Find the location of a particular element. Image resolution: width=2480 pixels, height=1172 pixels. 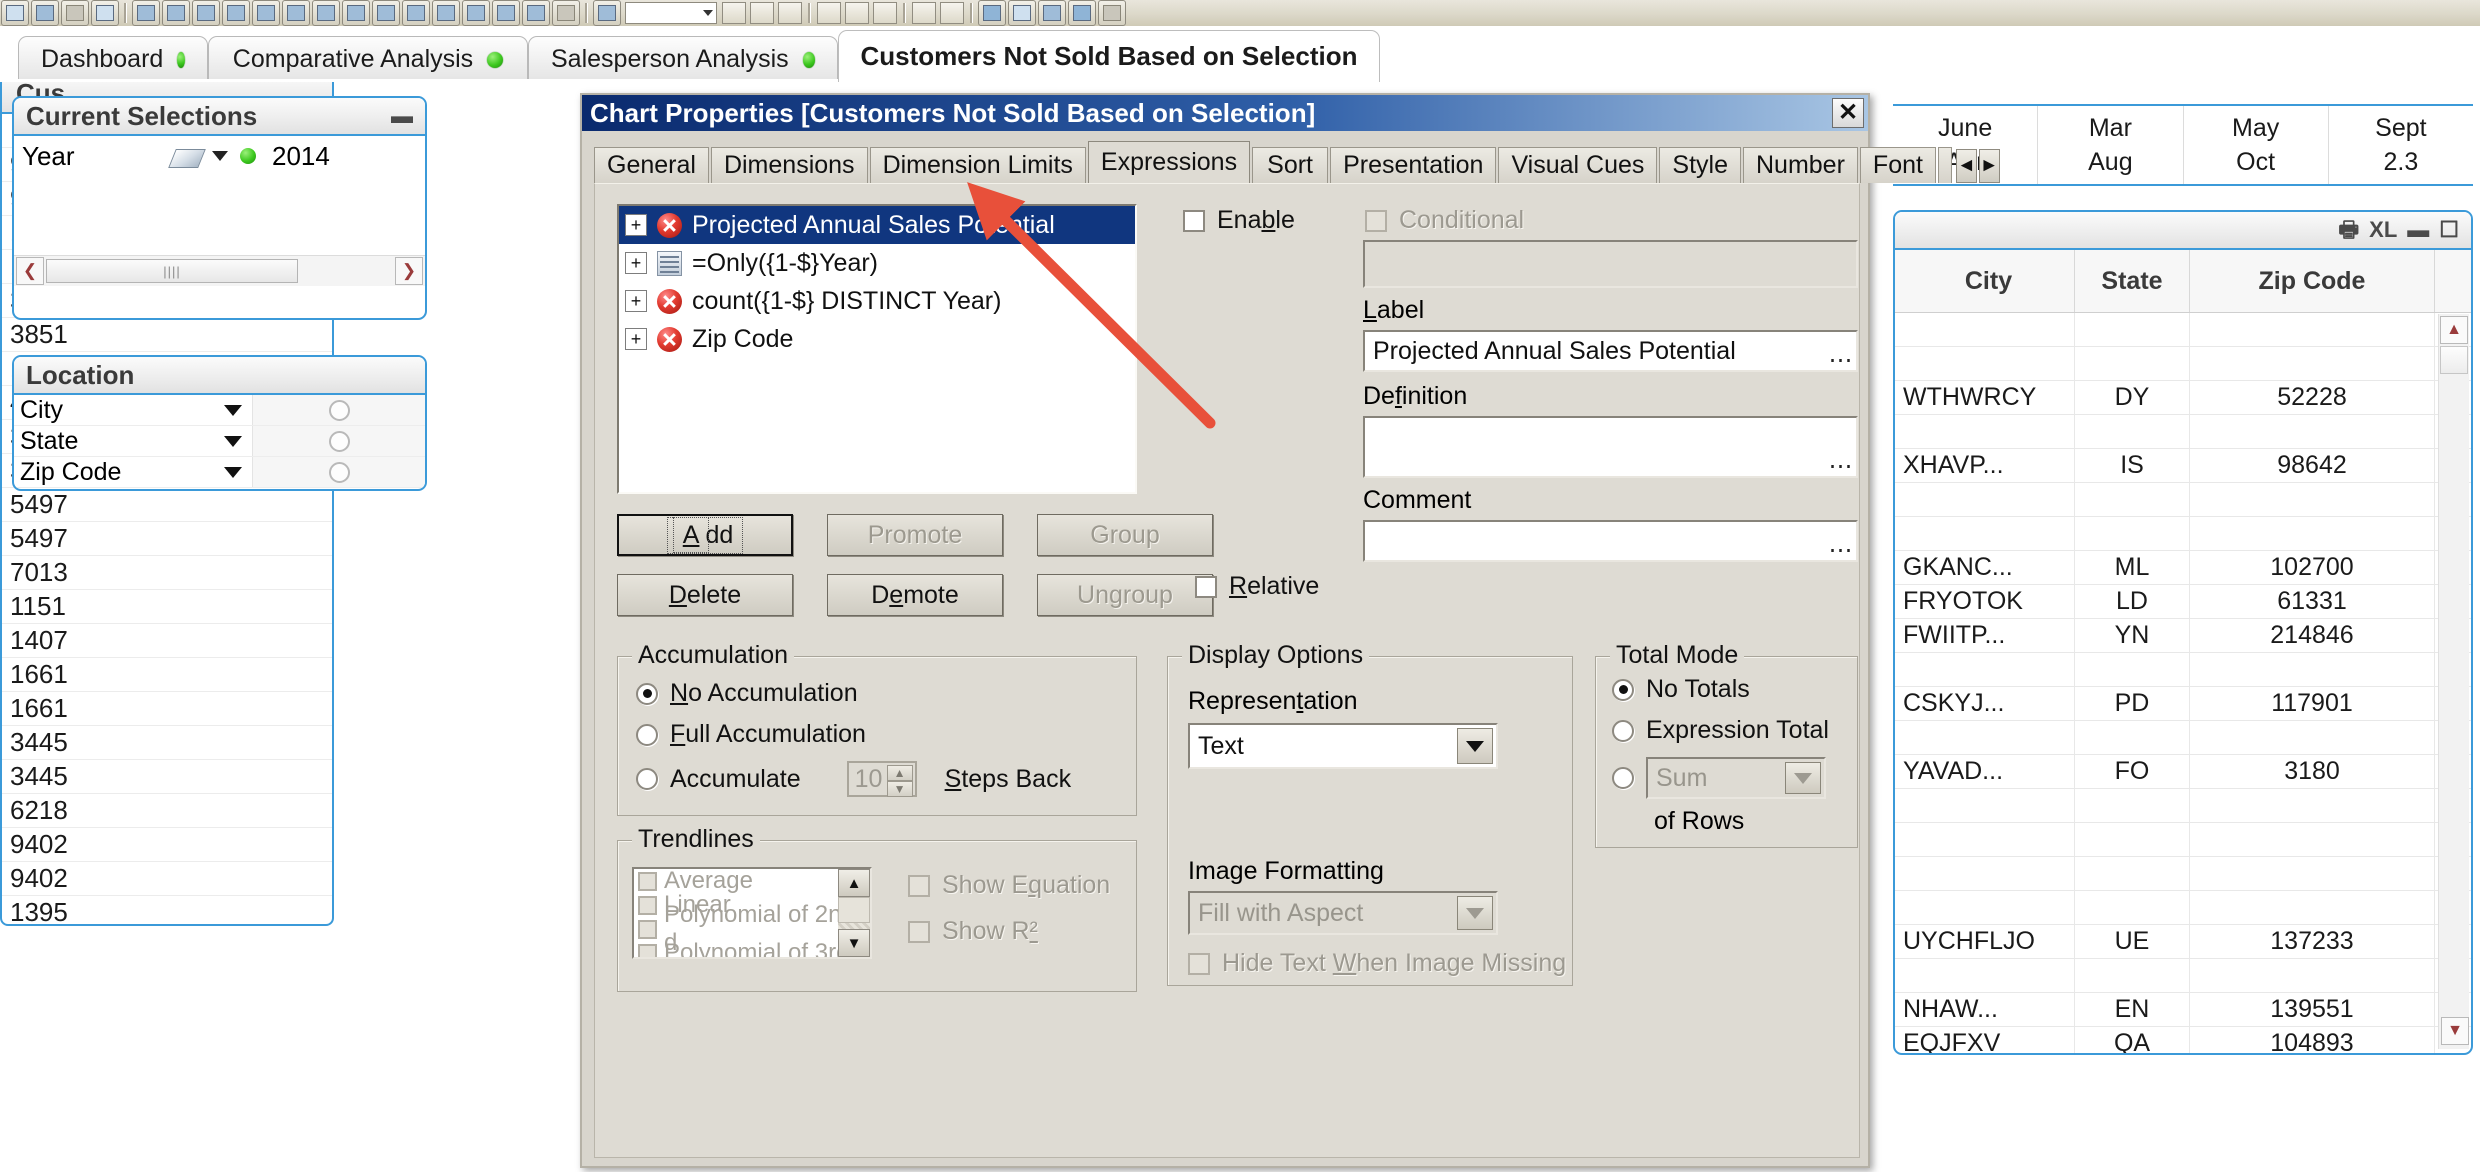

full-accumulation-radio-row: Full Accumulation is located at coordinates (886, 734).